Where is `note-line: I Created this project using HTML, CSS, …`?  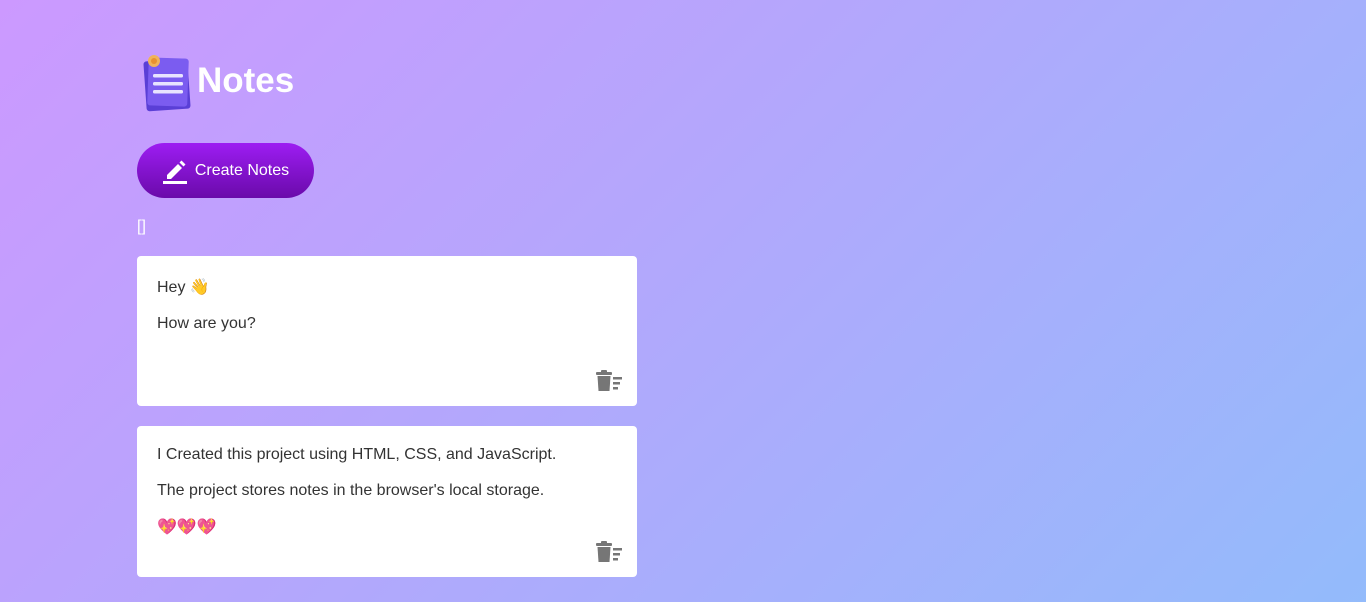 note-line: I Created this project using HTML, CSS, … is located at coordinates (387, 454).